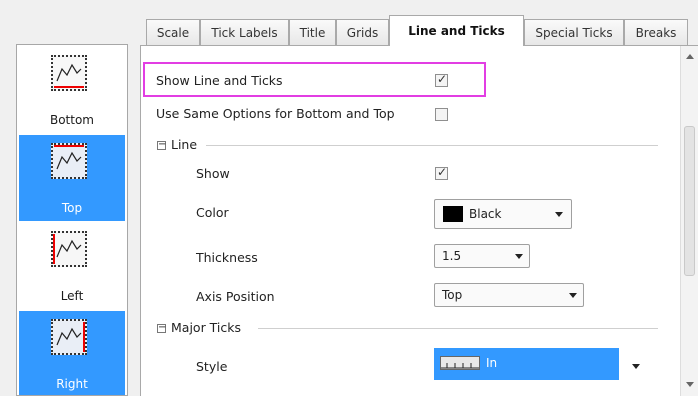 The image size is (698, 396). Describe the element at coordinates (213, 173) in the screenshot. I see `line-show-label: Show` at that location.